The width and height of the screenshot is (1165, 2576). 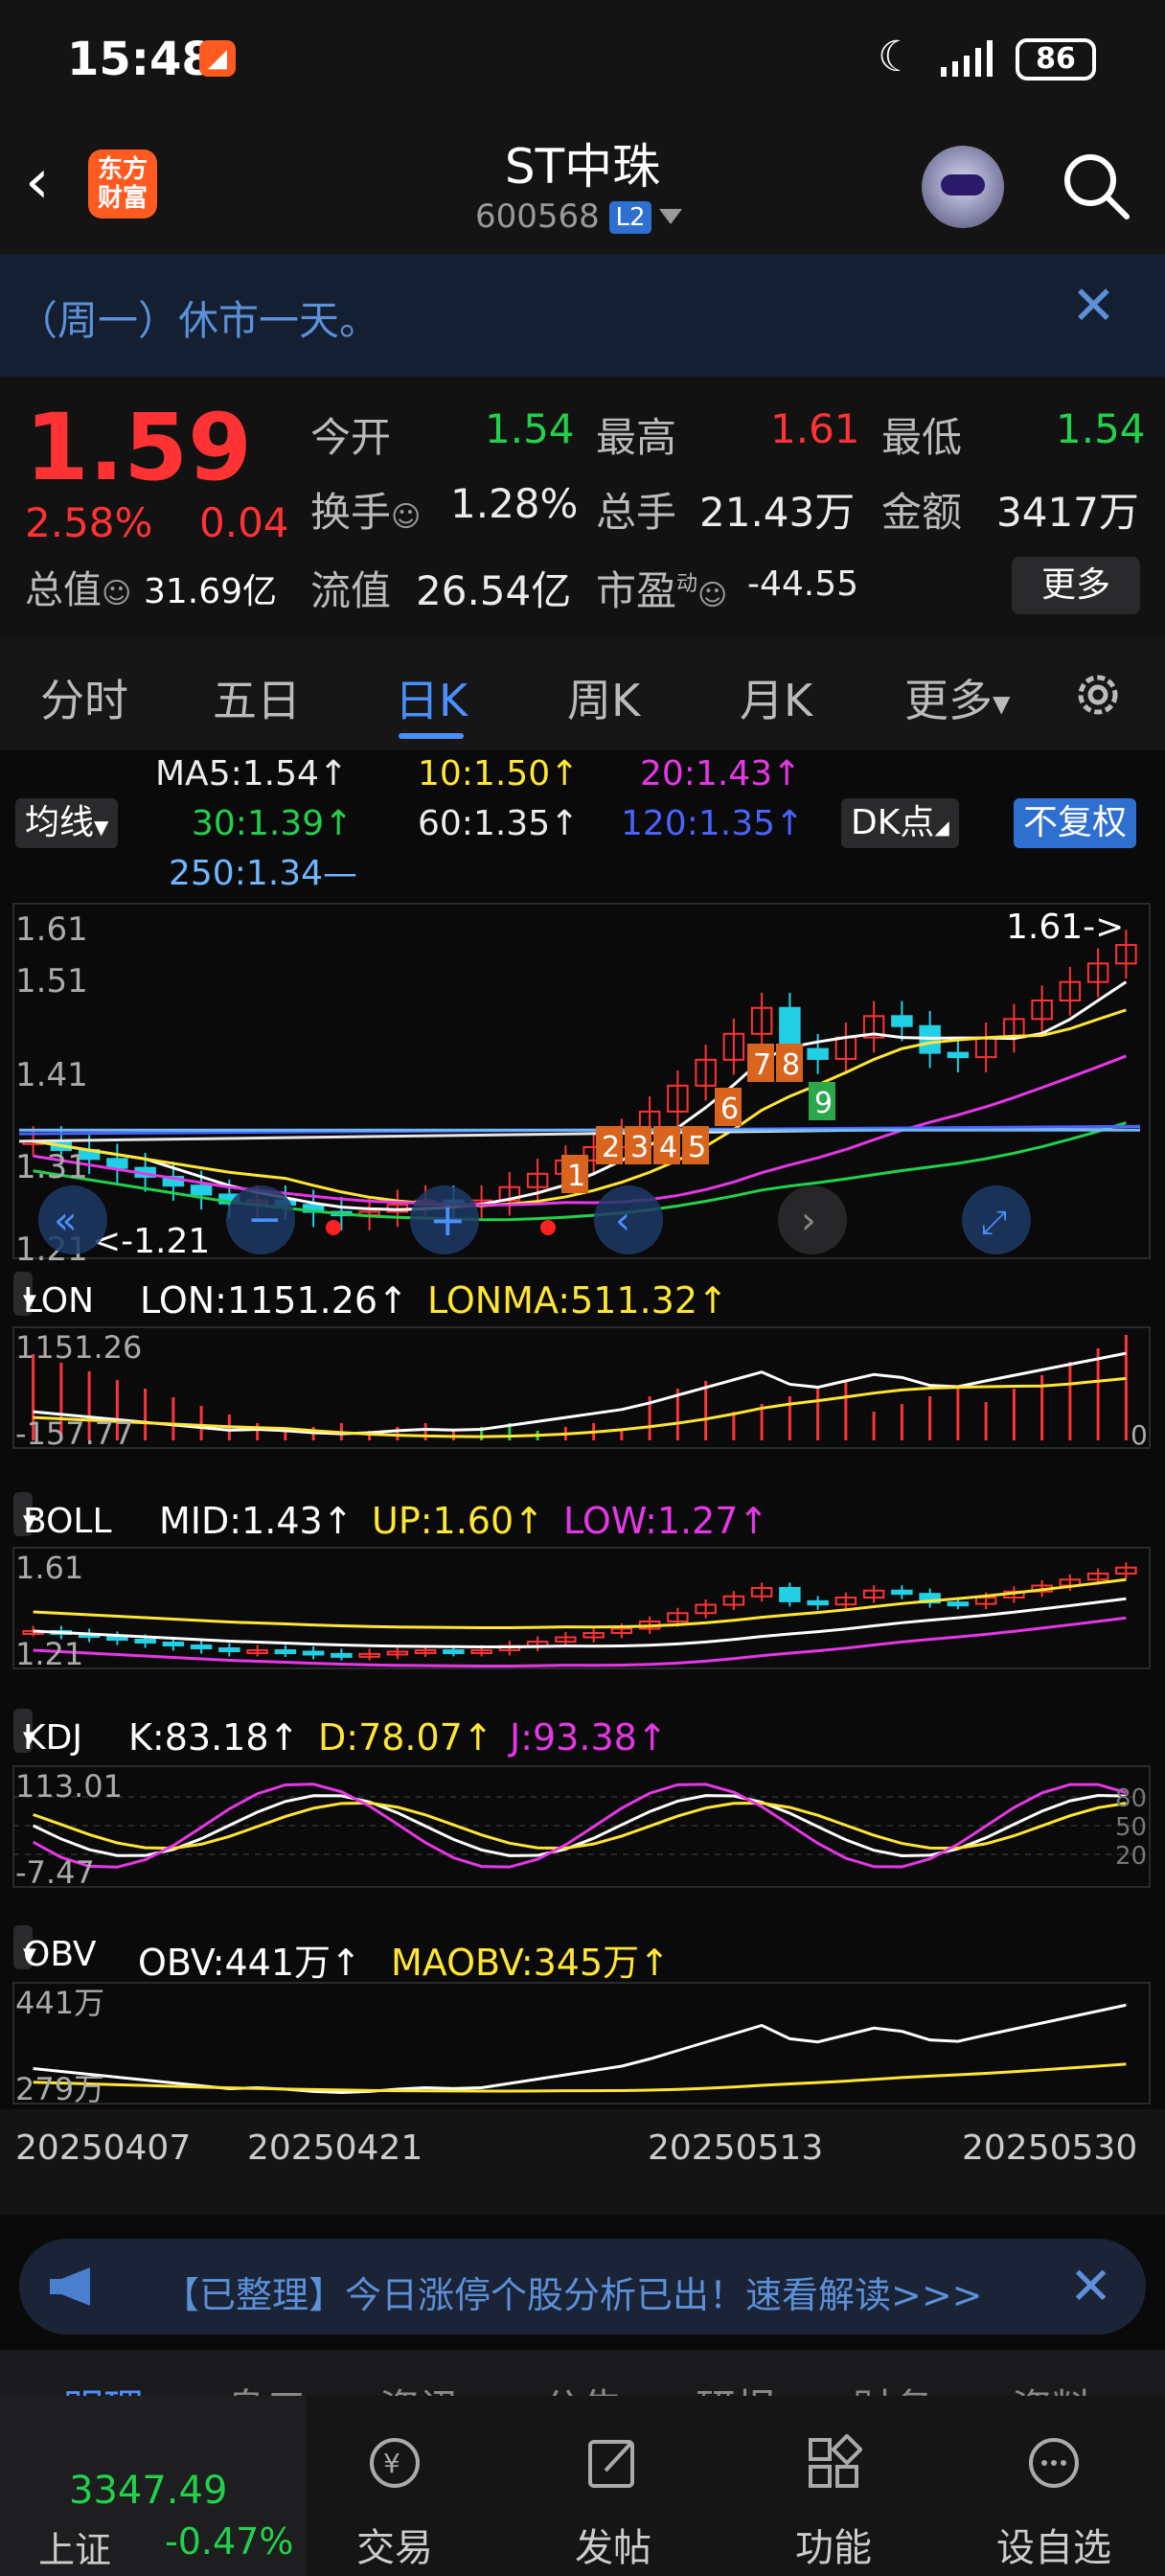 What do you see at coordinates (261, 1219) in the screenshot?
I see `zoom-out-button: −` at bounding box center [261, 1219].